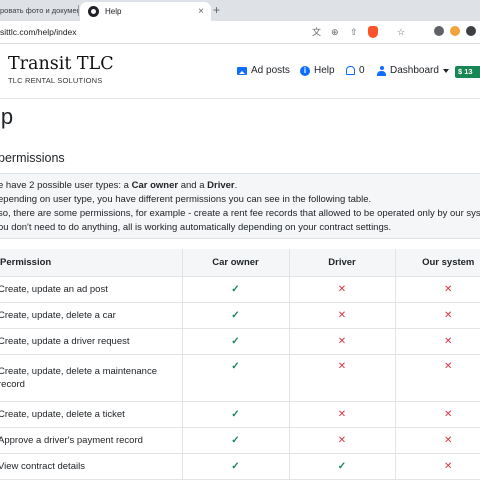 The image size is (480, 480). I want to click on extension-gear-icon, so click(439, 31).